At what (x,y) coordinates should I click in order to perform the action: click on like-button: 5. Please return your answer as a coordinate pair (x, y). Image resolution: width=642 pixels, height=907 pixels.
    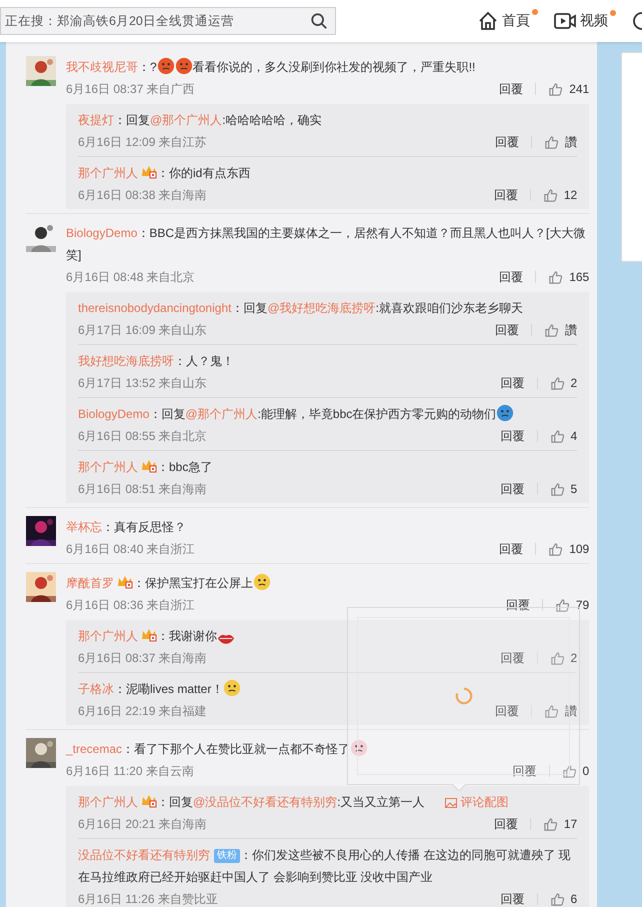
    Looking at the image, I should click on (564, 489).